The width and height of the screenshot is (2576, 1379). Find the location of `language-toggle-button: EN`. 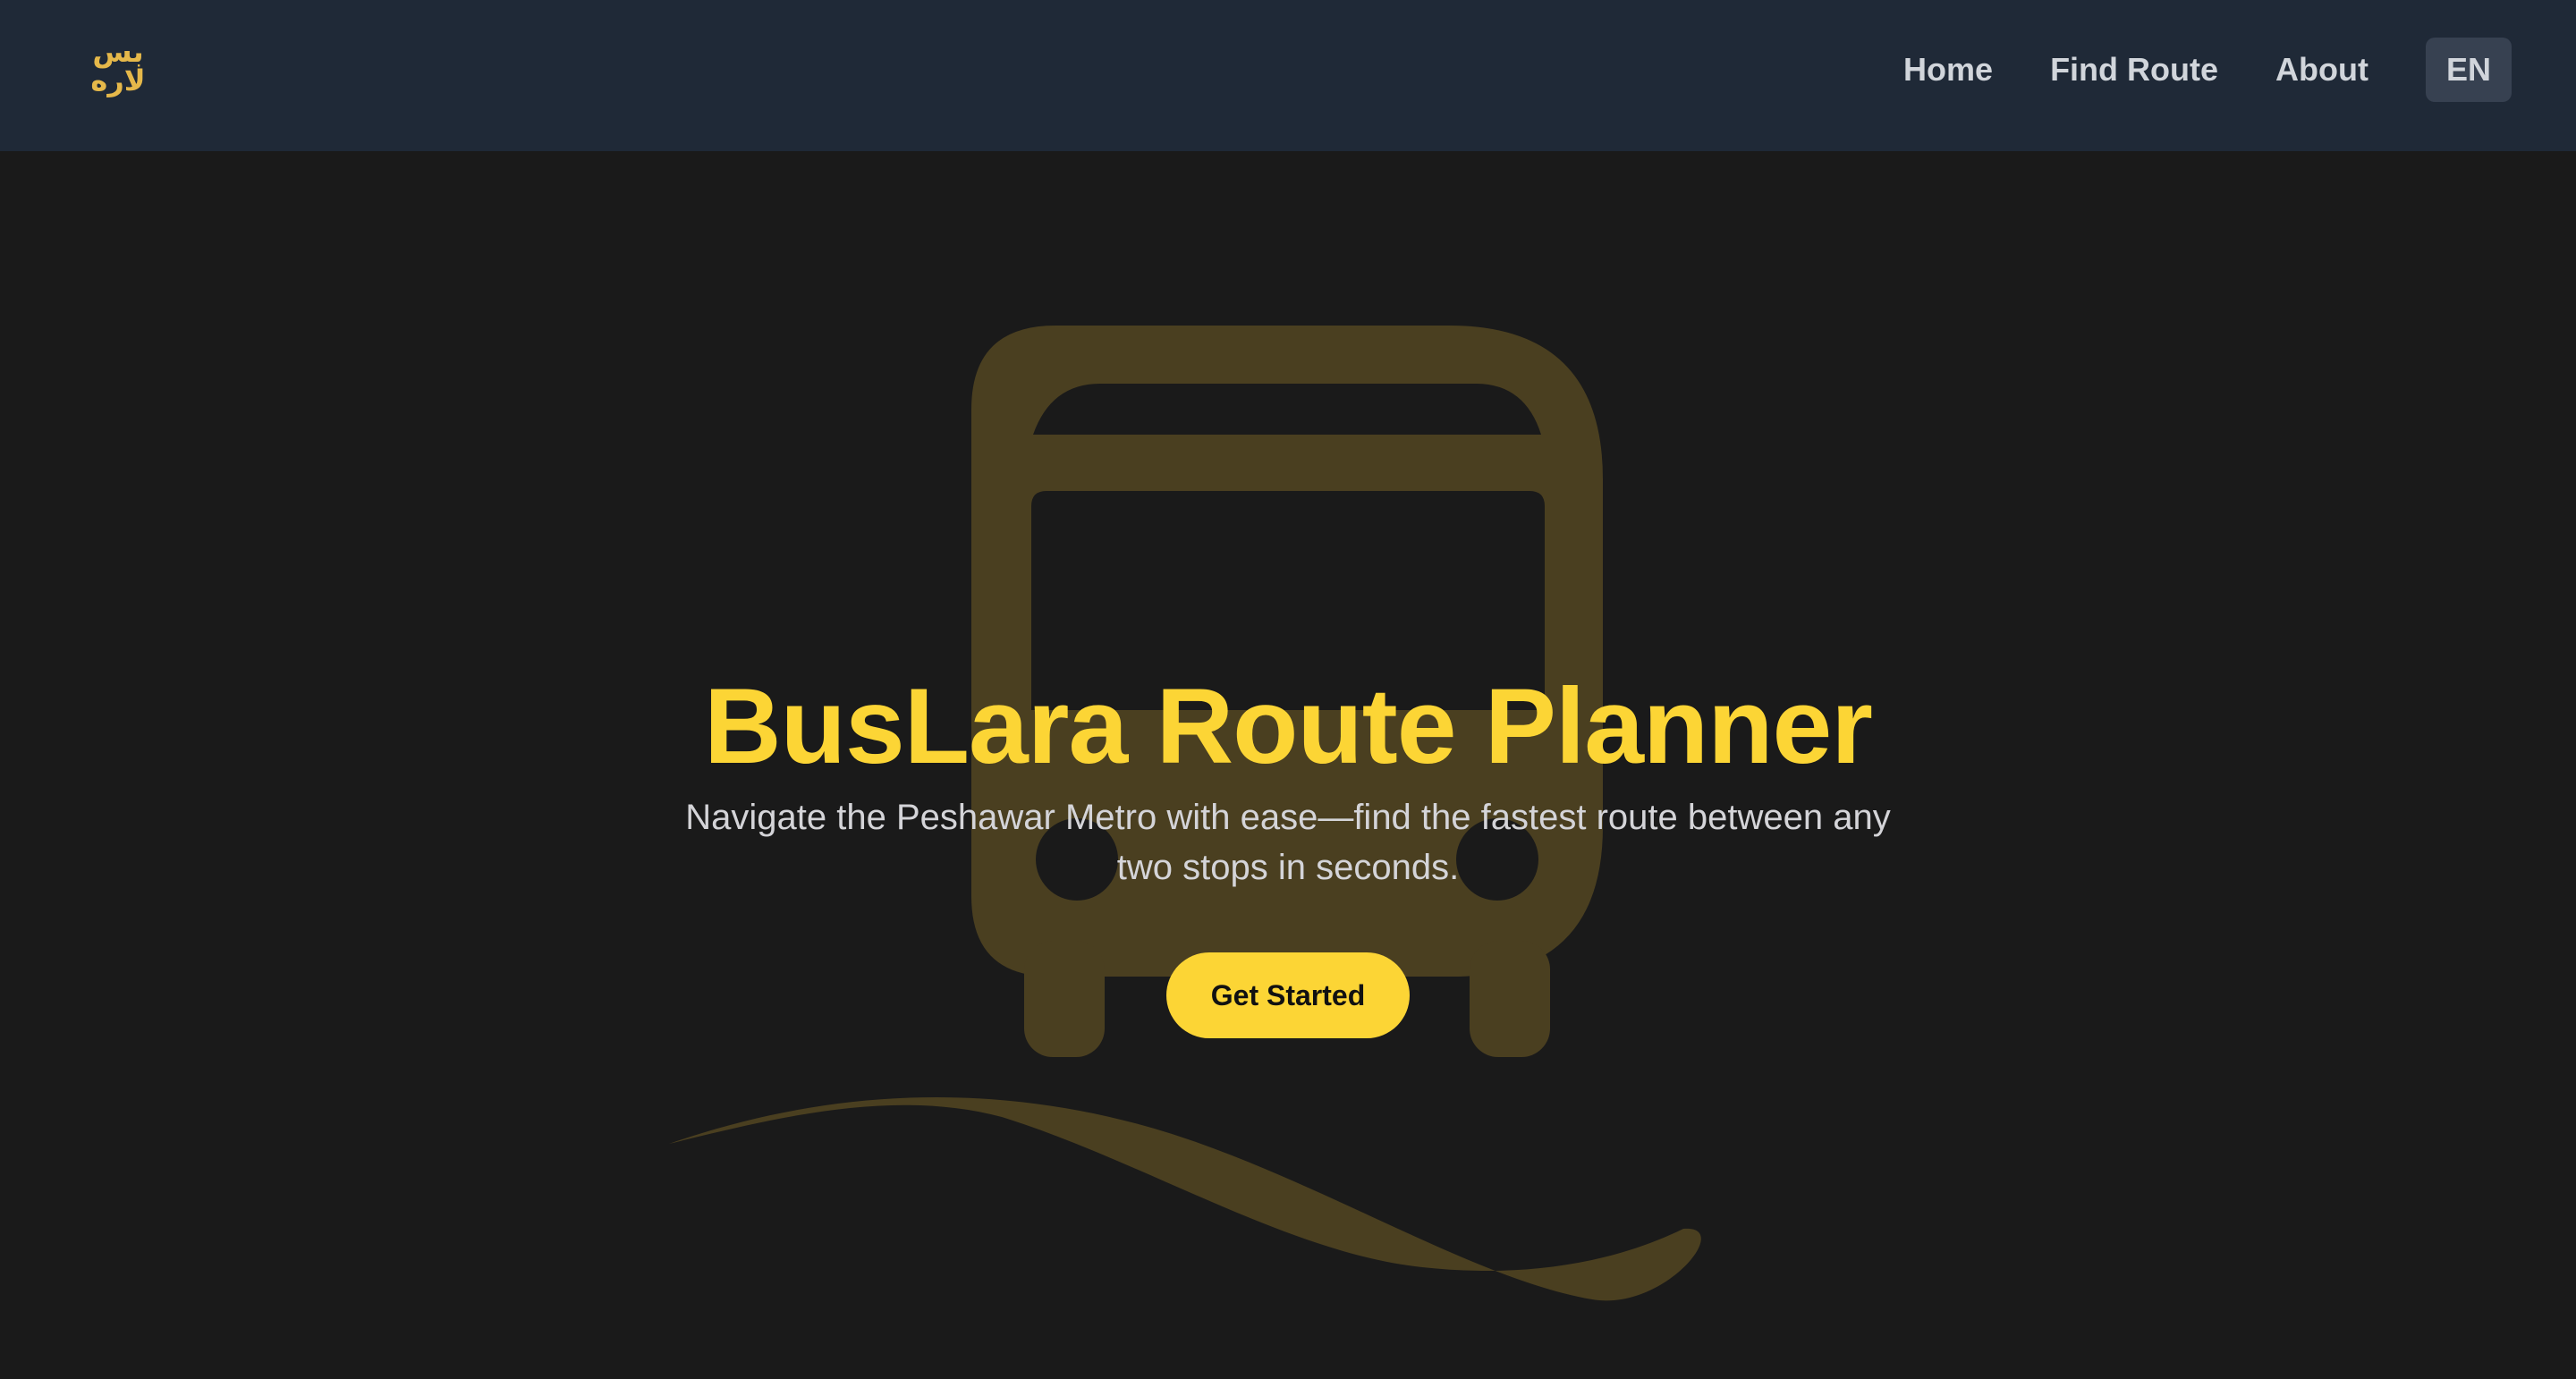

language-toggle-button: EN is located at coordinates (2469, 70).